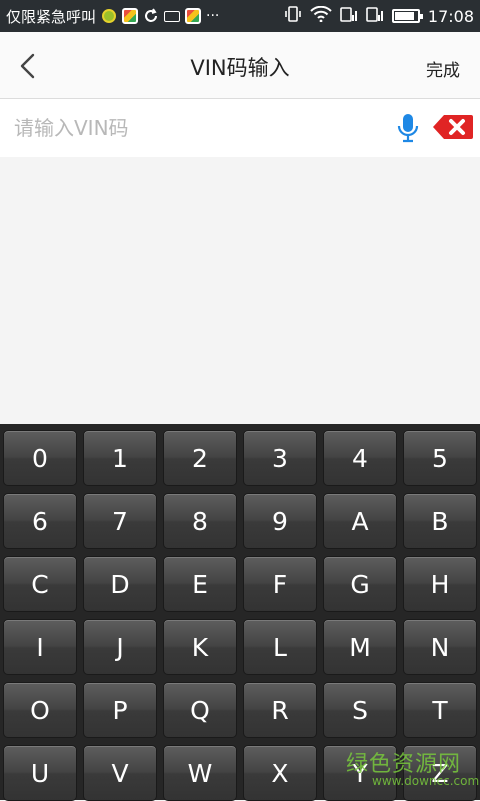  What do you see at coordinates (120, 584) in the screenshot?
I see `key-d: D` at bounding box center [120, 584].